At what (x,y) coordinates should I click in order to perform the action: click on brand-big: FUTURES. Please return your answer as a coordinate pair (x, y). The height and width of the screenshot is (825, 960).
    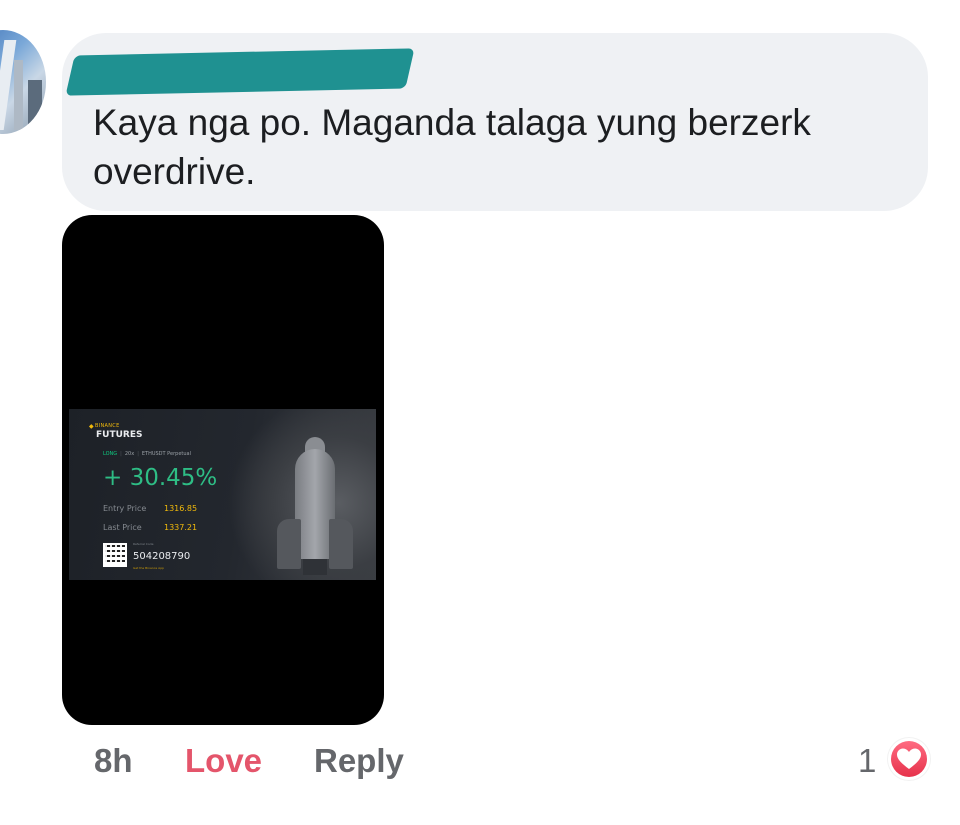
    Looking at the image, I should click on (119, 435).